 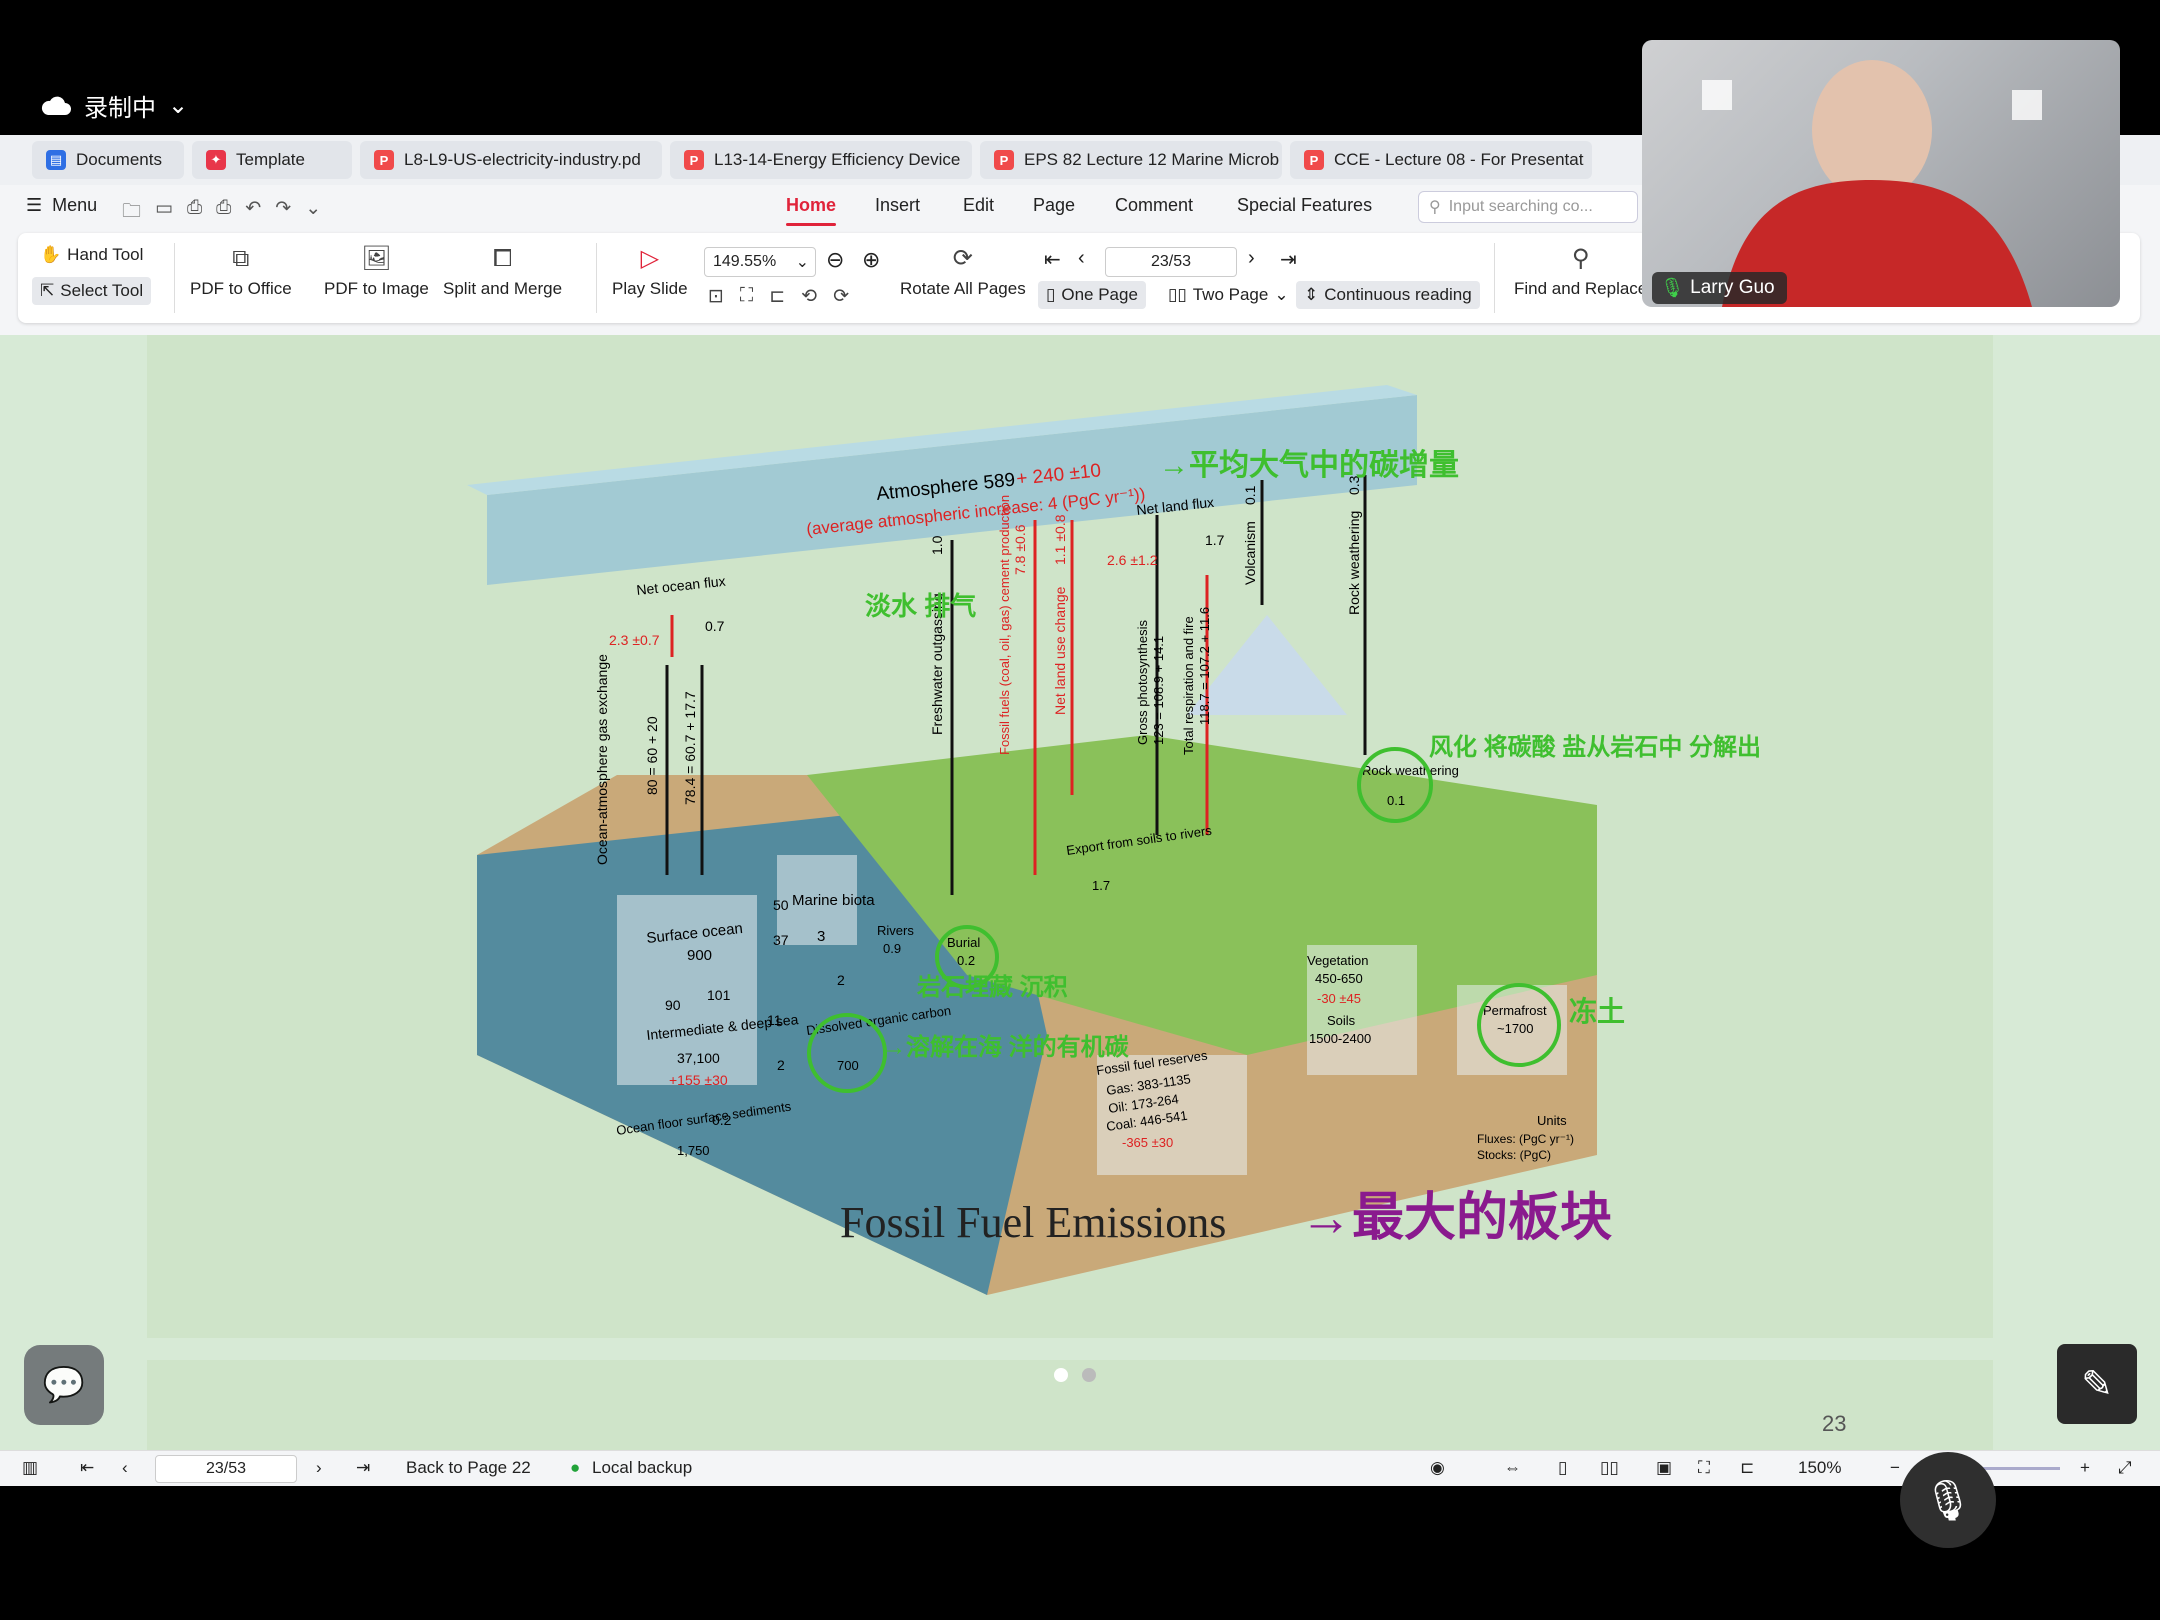 I want to click on fit-width-icon: ⇔, so click(x=1512, y=1468).